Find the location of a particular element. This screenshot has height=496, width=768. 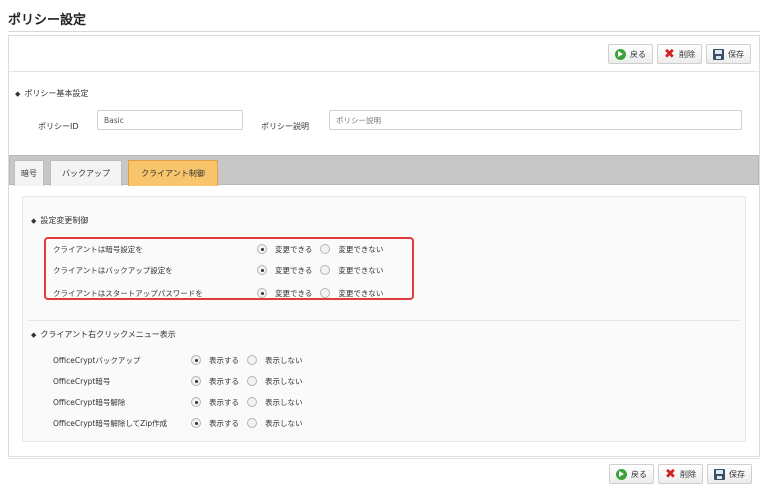

tab-encryption: 暗号 is located at coordinates (29, 173).